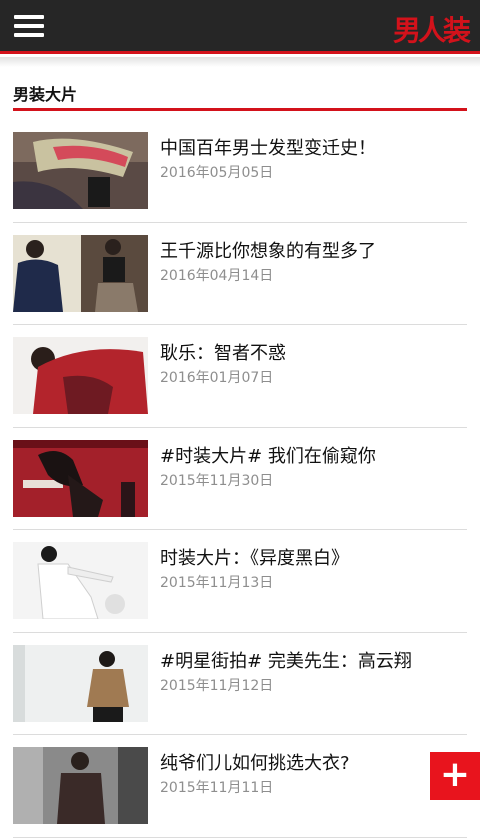 Image resolution: width=480 pixels, height=838 pixels. Describe the element at coordinates (223, 352) in the screenshot. I see `article-title: 耿乐：智者不惑` at that location.